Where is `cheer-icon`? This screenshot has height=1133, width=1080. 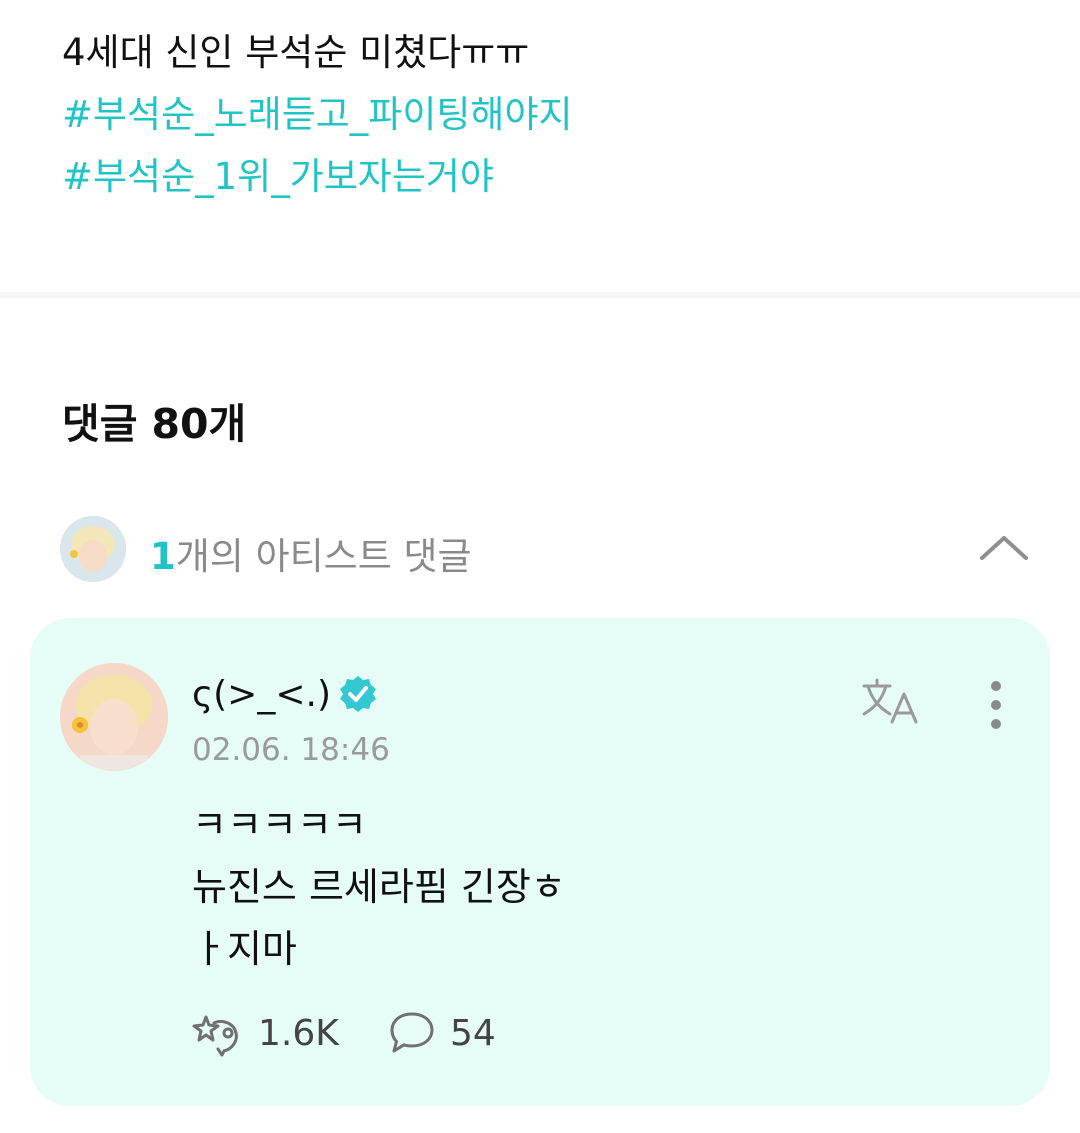 cheer-icon is located at coordinates (215, 1036).